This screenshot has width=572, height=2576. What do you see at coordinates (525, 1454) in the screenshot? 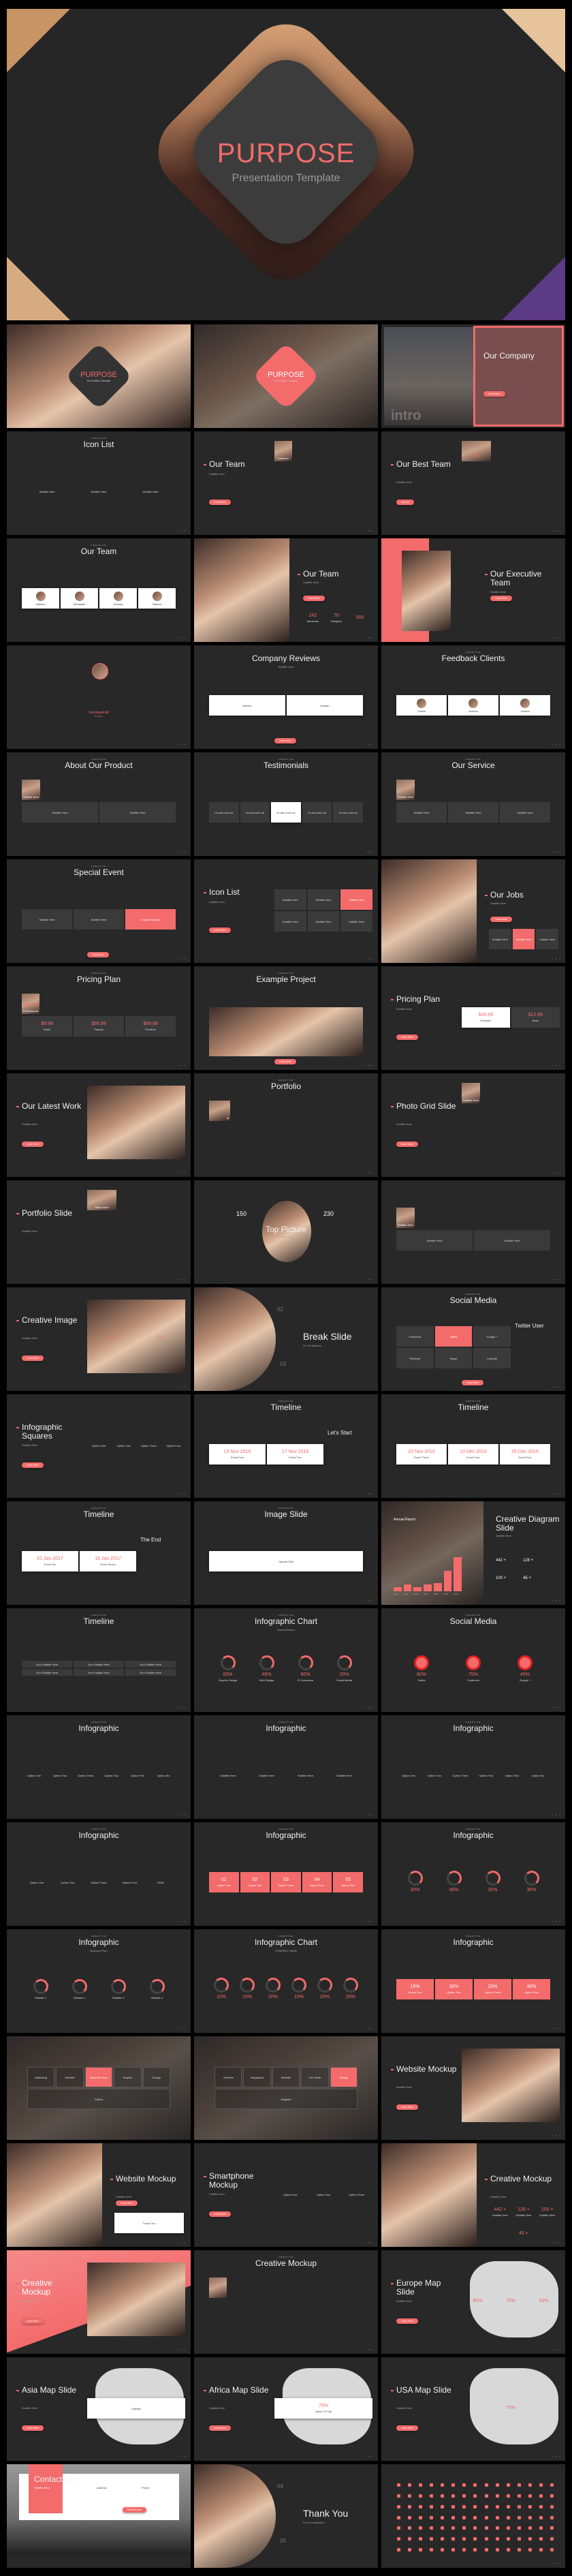
I see `content-card: 26 Dec 2016 Event Five` at bounding box center [525, 1454].